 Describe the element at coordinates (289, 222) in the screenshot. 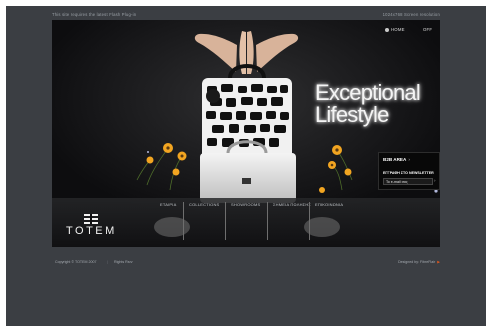

I see `nav-item-points-of-sale: ΣΗΜΕΙΑ ΠΩΛΗΣΗΣ` at that location.